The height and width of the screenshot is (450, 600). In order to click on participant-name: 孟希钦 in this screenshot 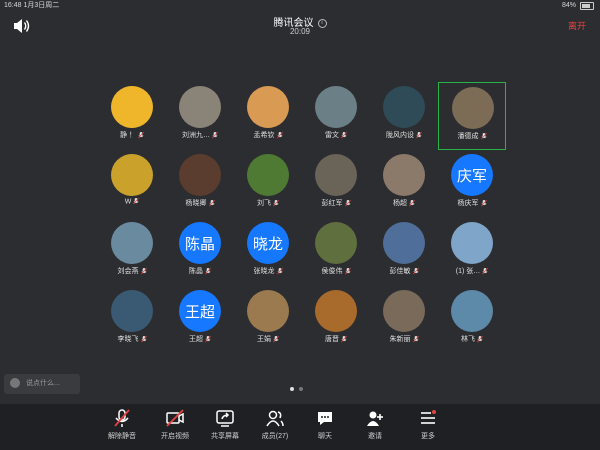, I will do `click(268, 135)`.